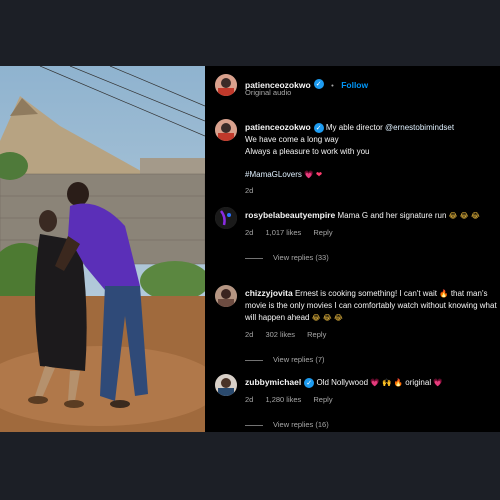 The width and height of the screenshot is (500, 500). Describe the element at coordinates (292, 139) in the screenshot. I see `caption-line-2: We have come a long way` at that location.